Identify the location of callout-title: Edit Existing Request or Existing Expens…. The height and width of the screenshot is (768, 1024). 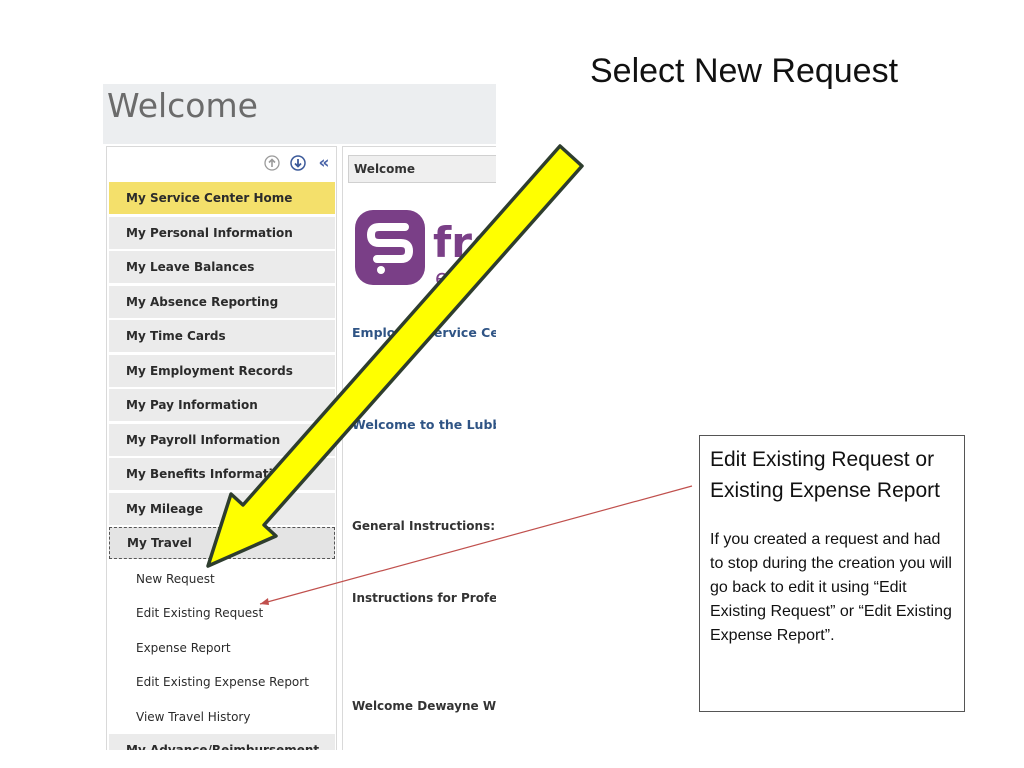
(825, 475).